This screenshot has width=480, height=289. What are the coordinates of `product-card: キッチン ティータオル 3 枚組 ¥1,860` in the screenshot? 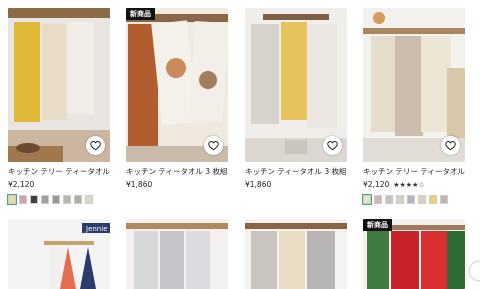 It's located at (296, 99).